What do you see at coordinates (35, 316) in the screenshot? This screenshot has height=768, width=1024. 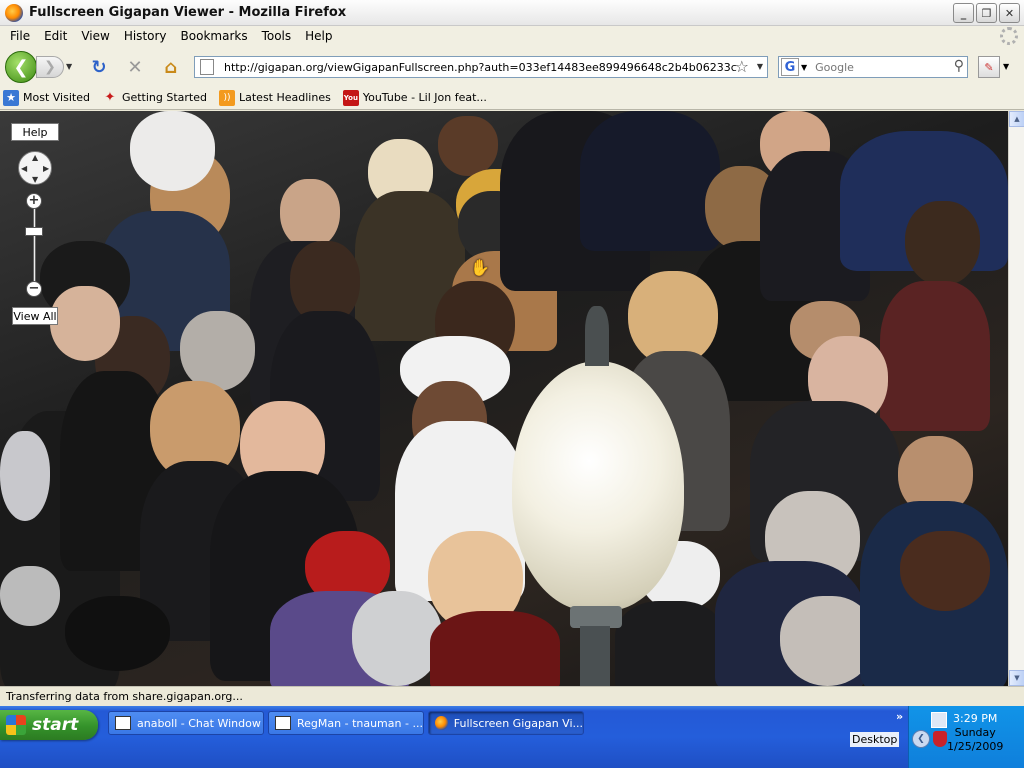 I see `view-all-button: View All` at bounding box center [35, 316].